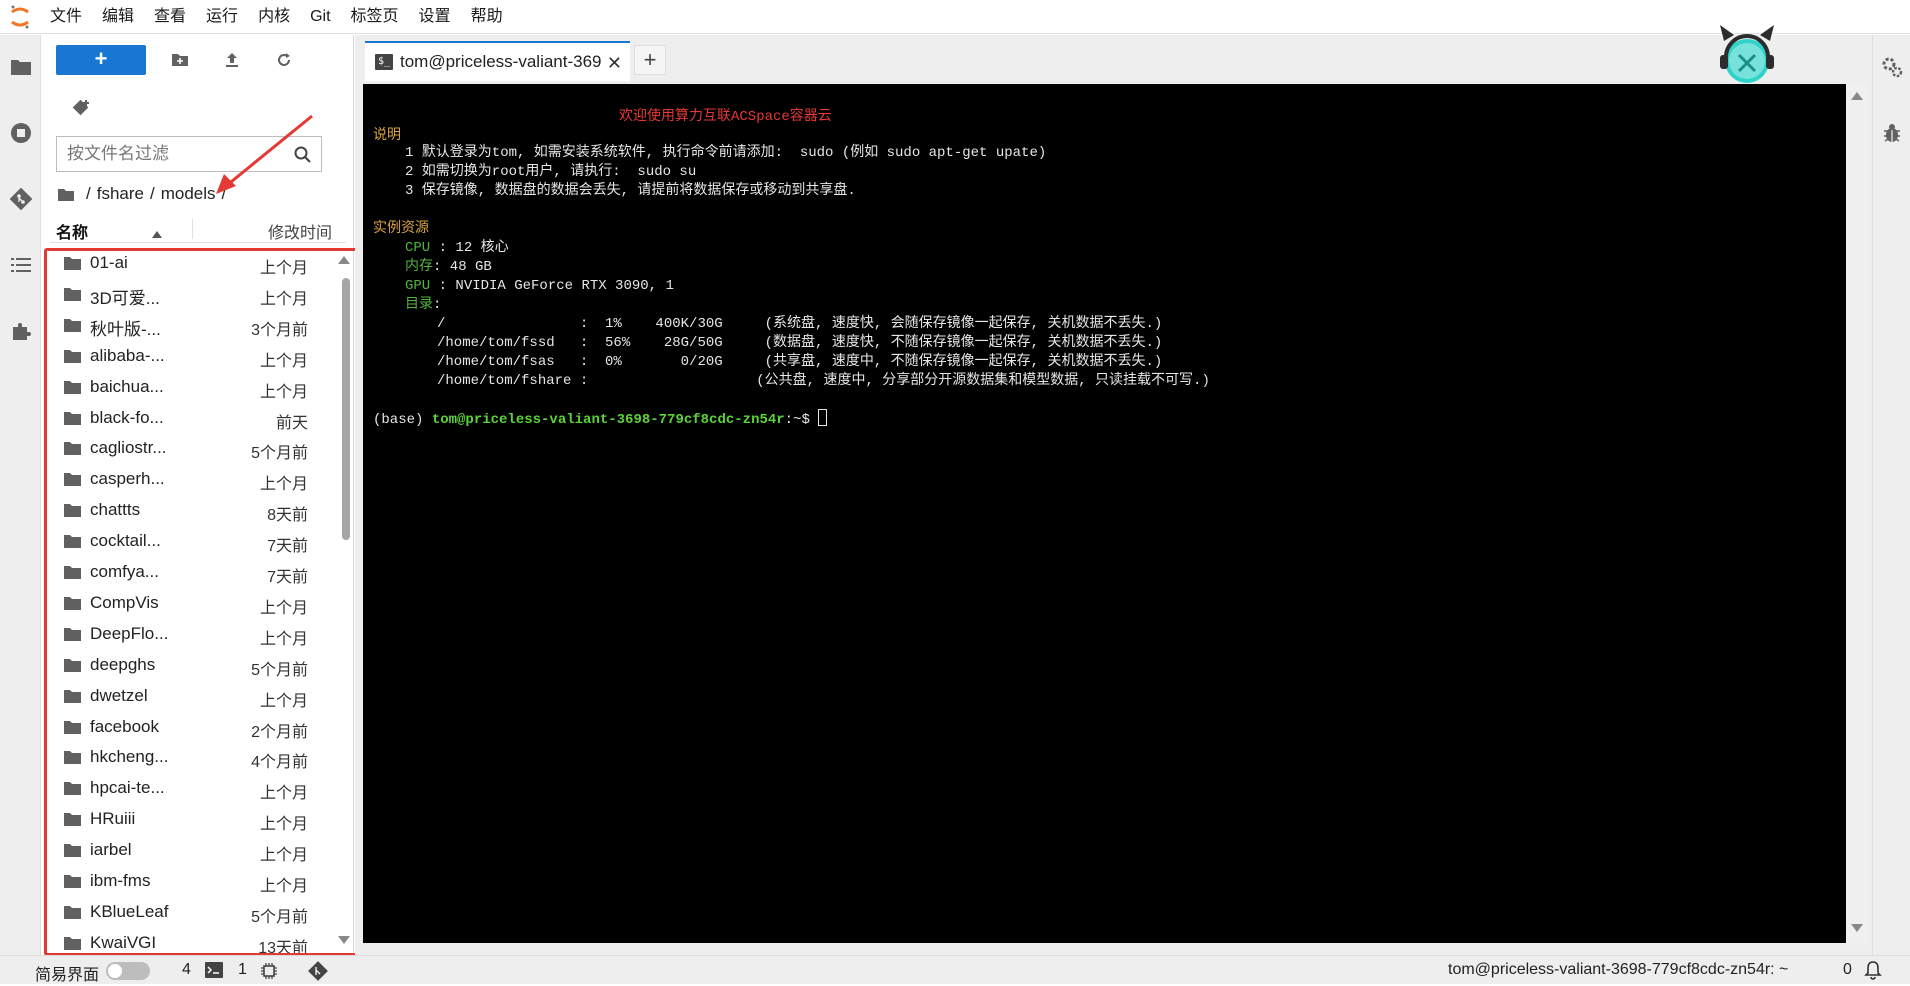  What do you see at coordinates (194, 634) in the screenshot?
I see `file-row: DeepFlo... 上个月` at bounding box center [194, 634].